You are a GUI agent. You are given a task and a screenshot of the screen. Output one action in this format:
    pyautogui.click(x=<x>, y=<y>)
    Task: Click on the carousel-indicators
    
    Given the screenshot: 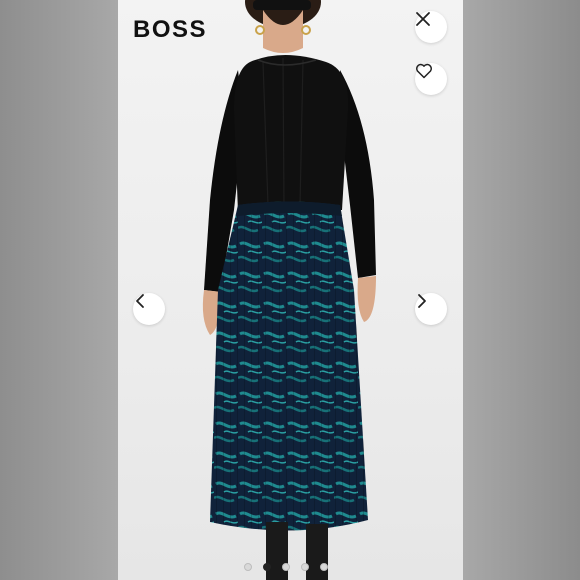 What is the action you would take?
    pyautogui.click(x=286, y=567)
    